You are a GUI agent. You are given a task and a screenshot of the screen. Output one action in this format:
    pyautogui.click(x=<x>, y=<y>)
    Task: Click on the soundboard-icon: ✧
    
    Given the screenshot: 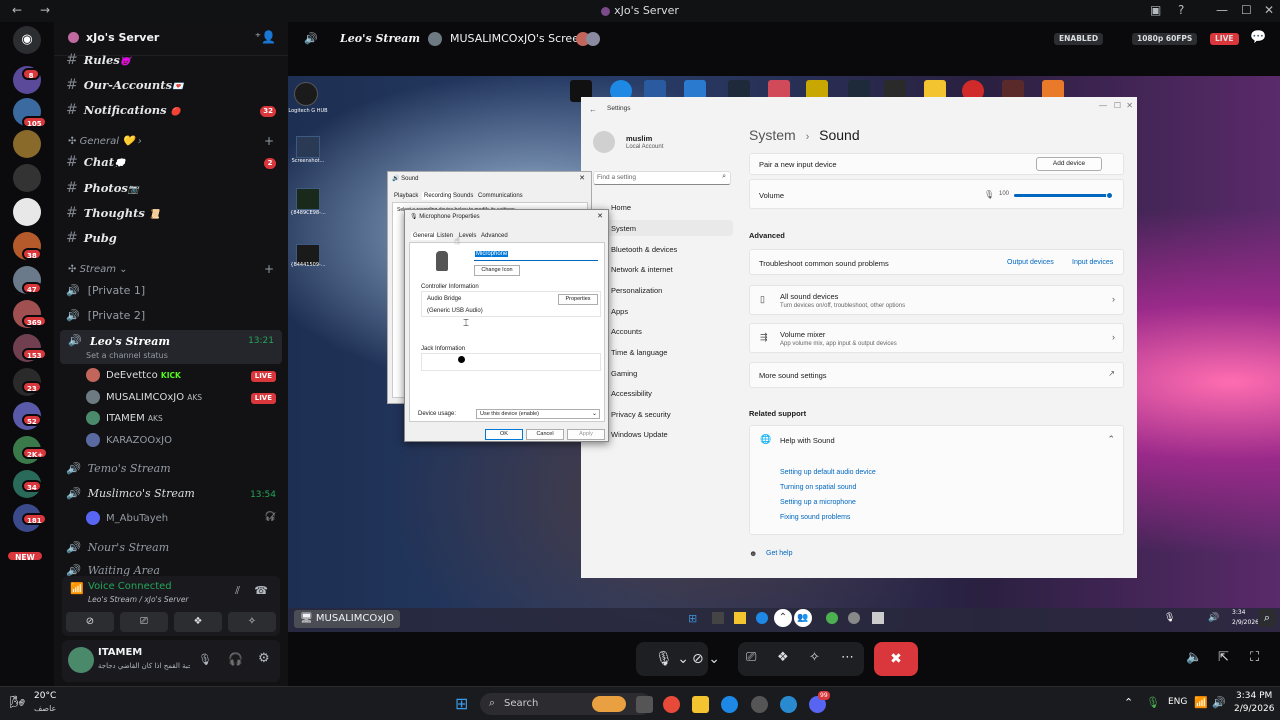 What is the action you would take?
    pyautogui.click(x=814, y=657)
    